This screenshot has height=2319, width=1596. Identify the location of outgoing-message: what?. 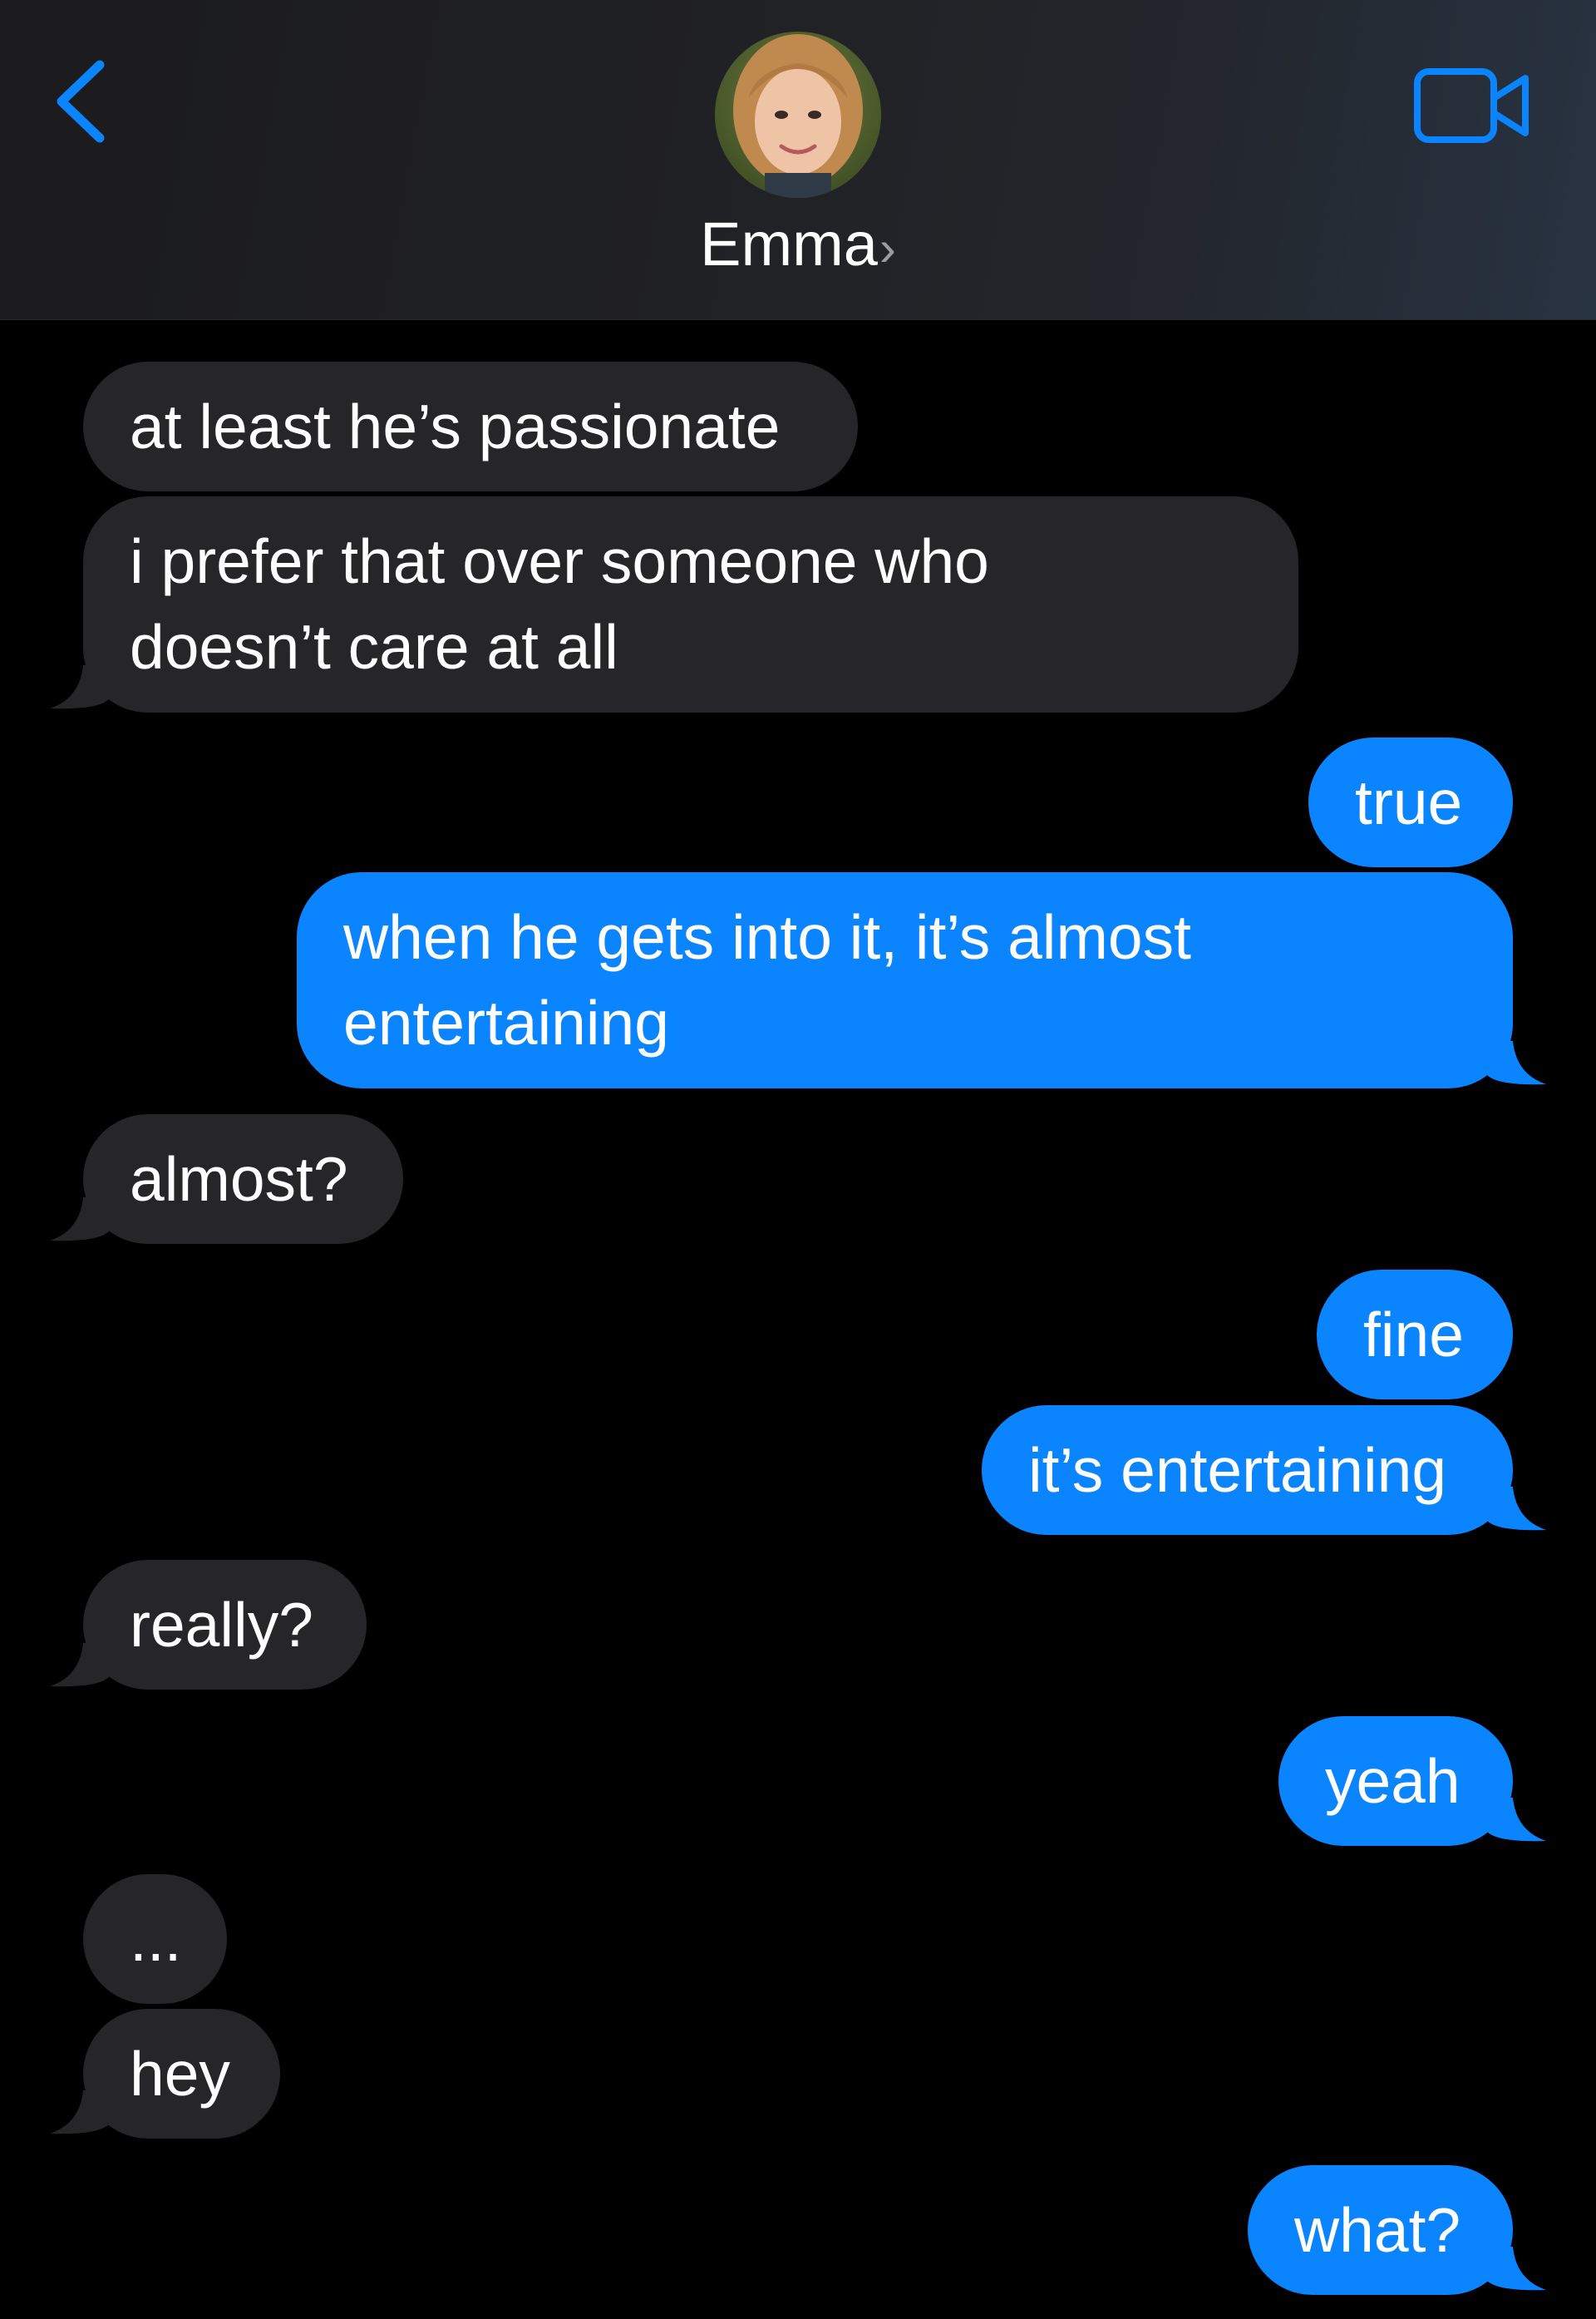
(1380, 2230).